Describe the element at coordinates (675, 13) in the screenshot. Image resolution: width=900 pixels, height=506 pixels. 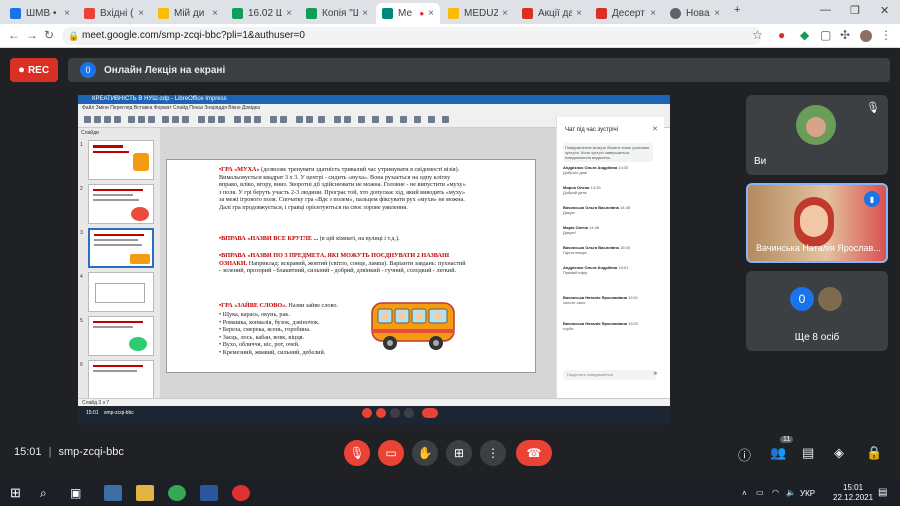
I see `globe-icon` at that location.